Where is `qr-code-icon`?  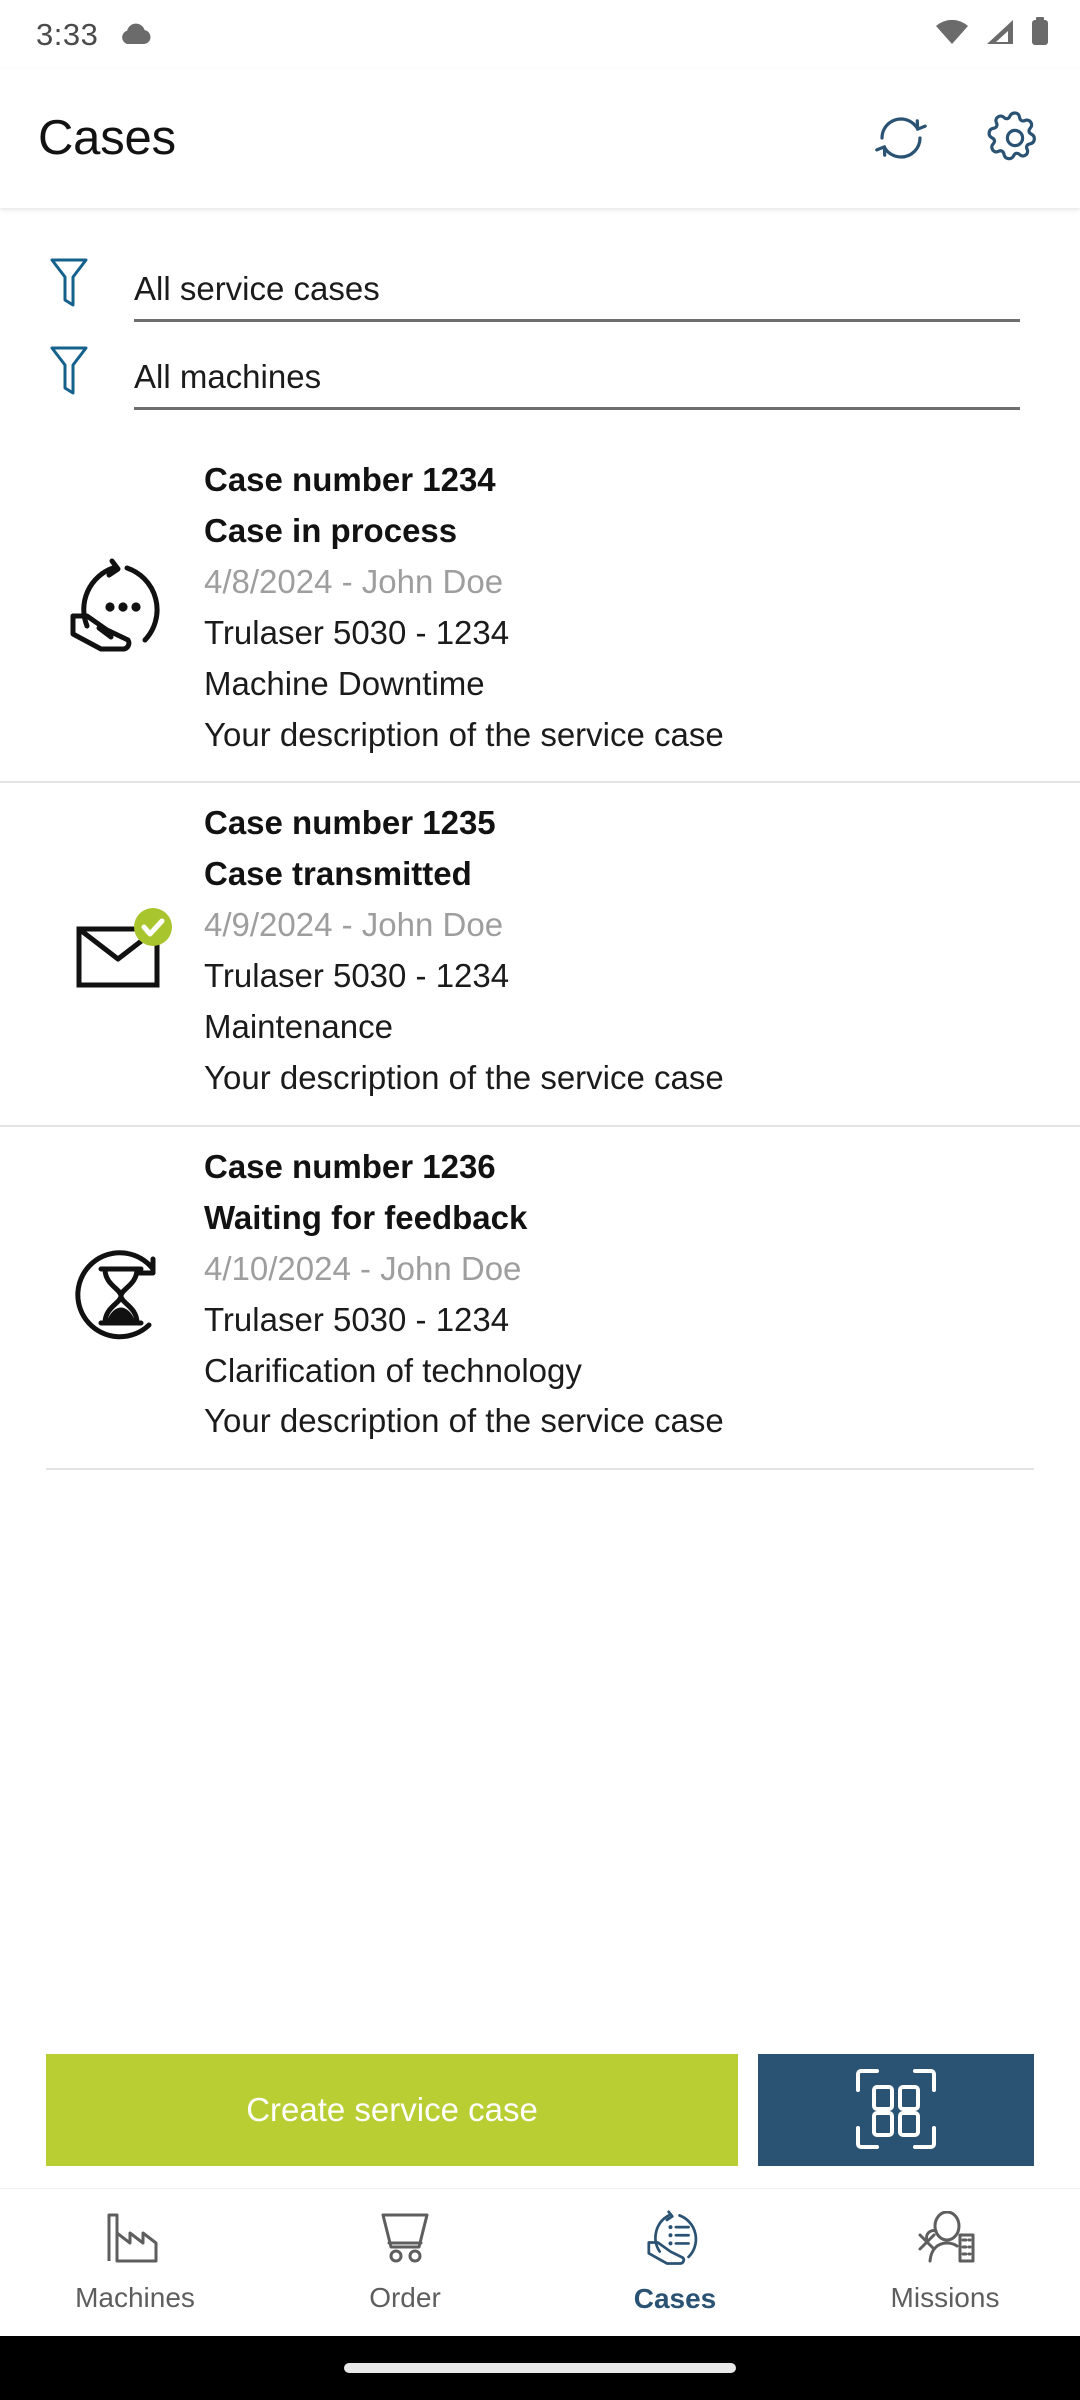
qr-code-icon is located at coordinates (896, 2110).